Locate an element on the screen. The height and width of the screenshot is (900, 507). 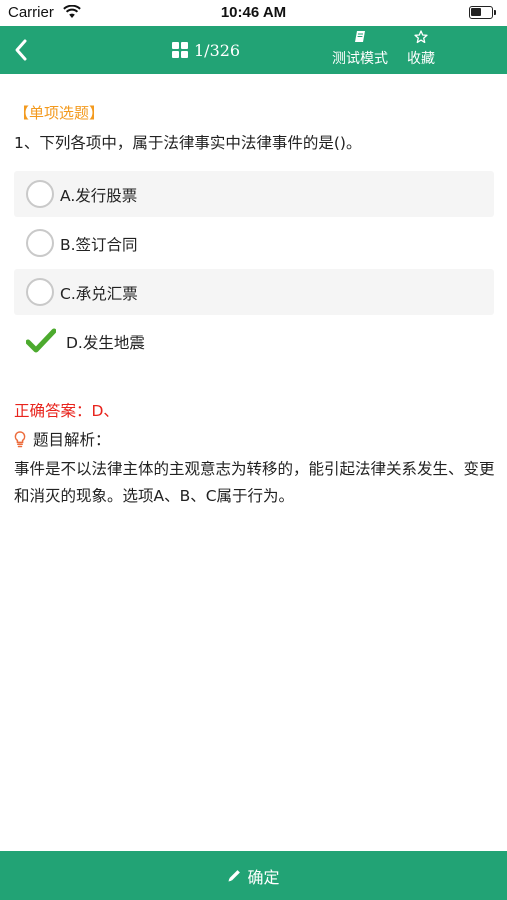
grid-icon is located at coordinates (180, 50).